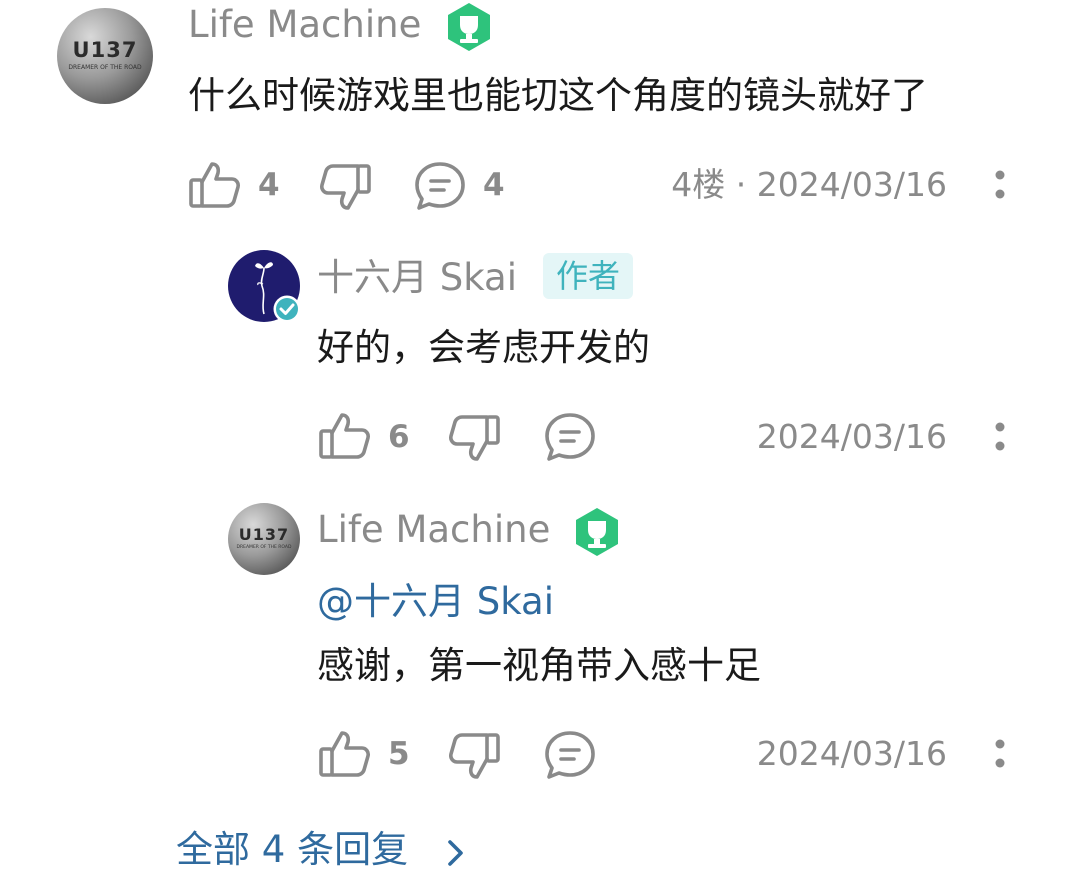 This screenshot has width=1080, height=871. I want to click on floor-number: 4楼, so click(698, 184).